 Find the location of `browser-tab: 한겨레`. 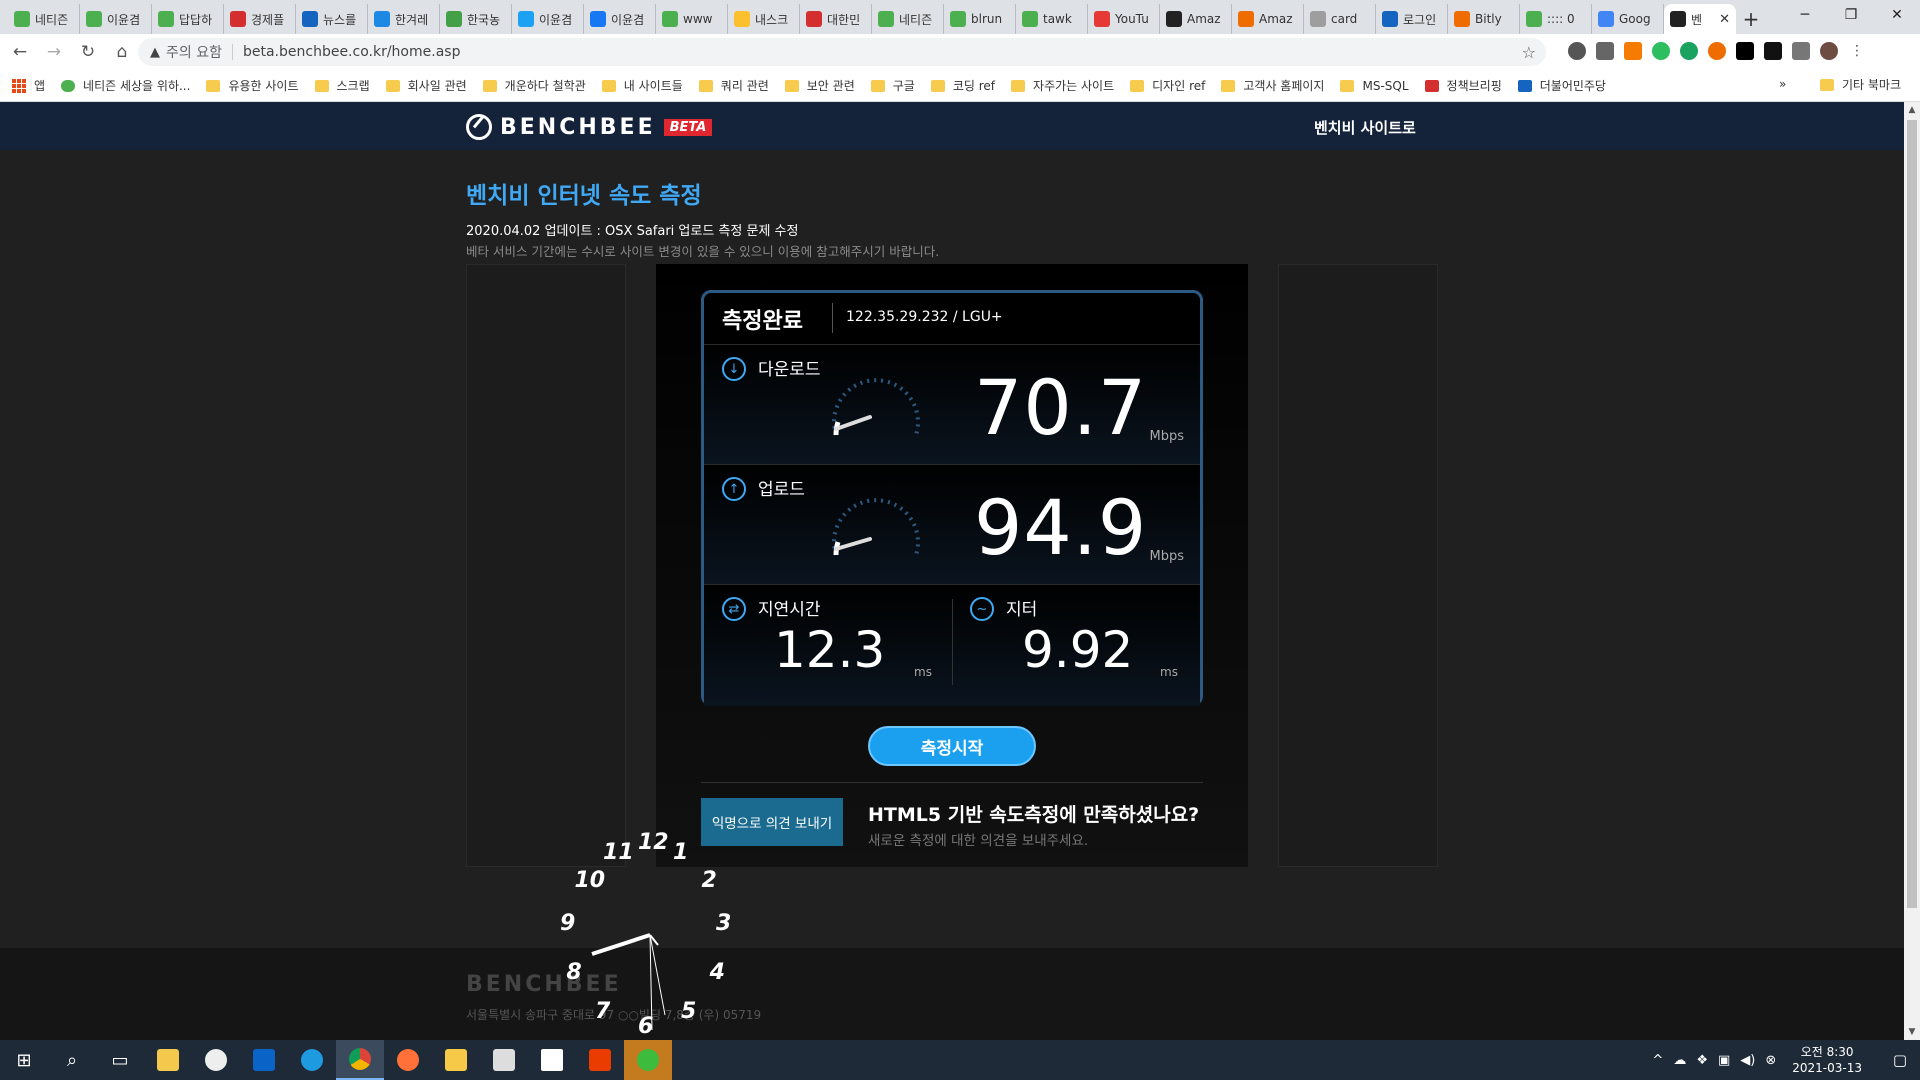

browser-tab: 한겨레 is located at coordinates (404, 19).